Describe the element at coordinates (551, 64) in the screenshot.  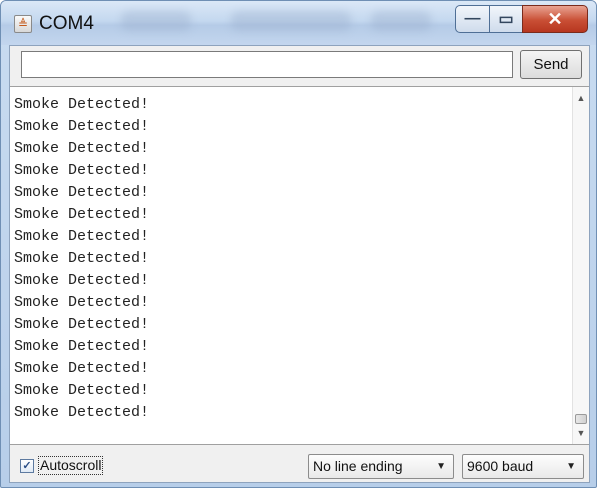
I see `send-button: Send` at that location.